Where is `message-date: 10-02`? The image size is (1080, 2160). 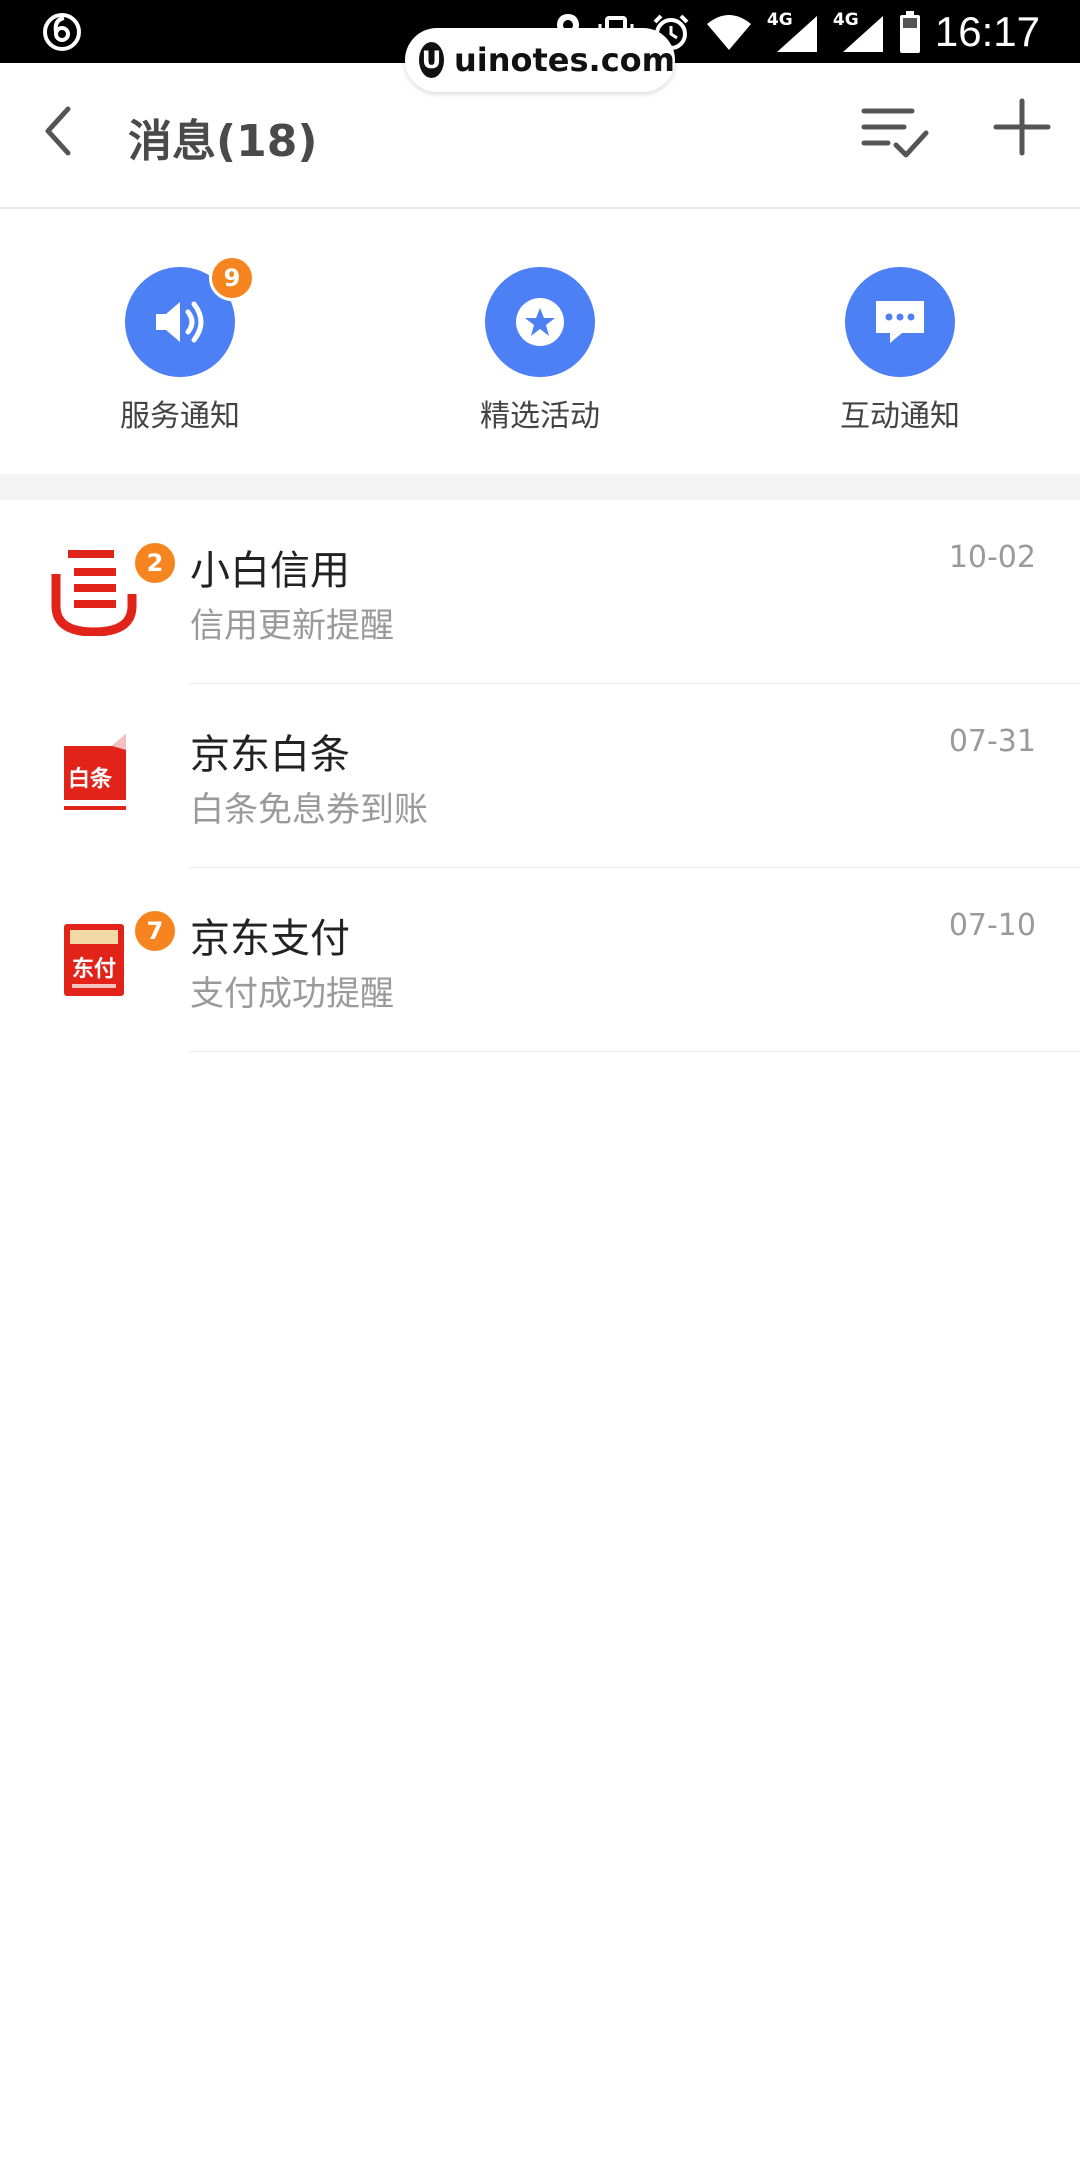
message-date: 10-02 is located at coordinates (992, 557).